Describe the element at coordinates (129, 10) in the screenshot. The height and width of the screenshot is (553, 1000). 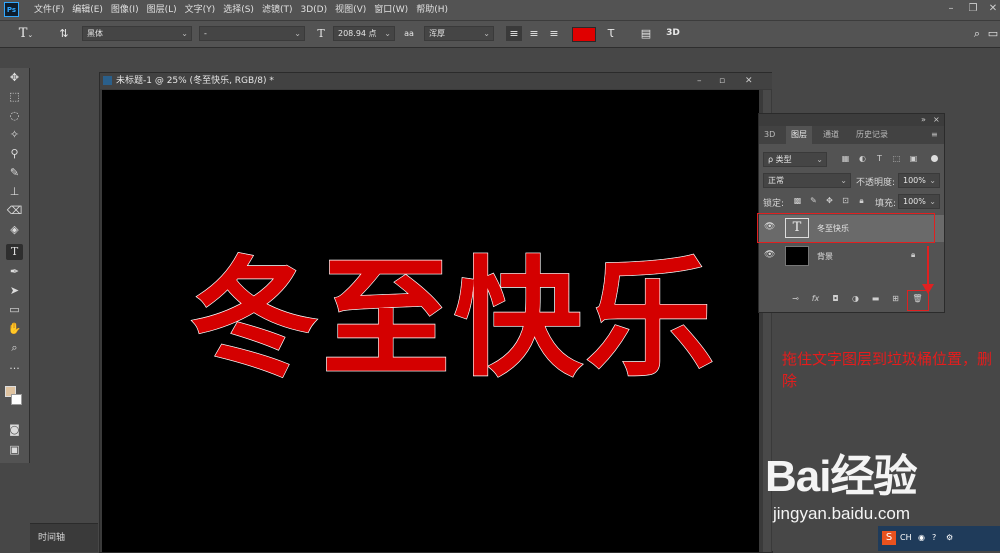
I see `menu-image: 图像(I)` at that location.